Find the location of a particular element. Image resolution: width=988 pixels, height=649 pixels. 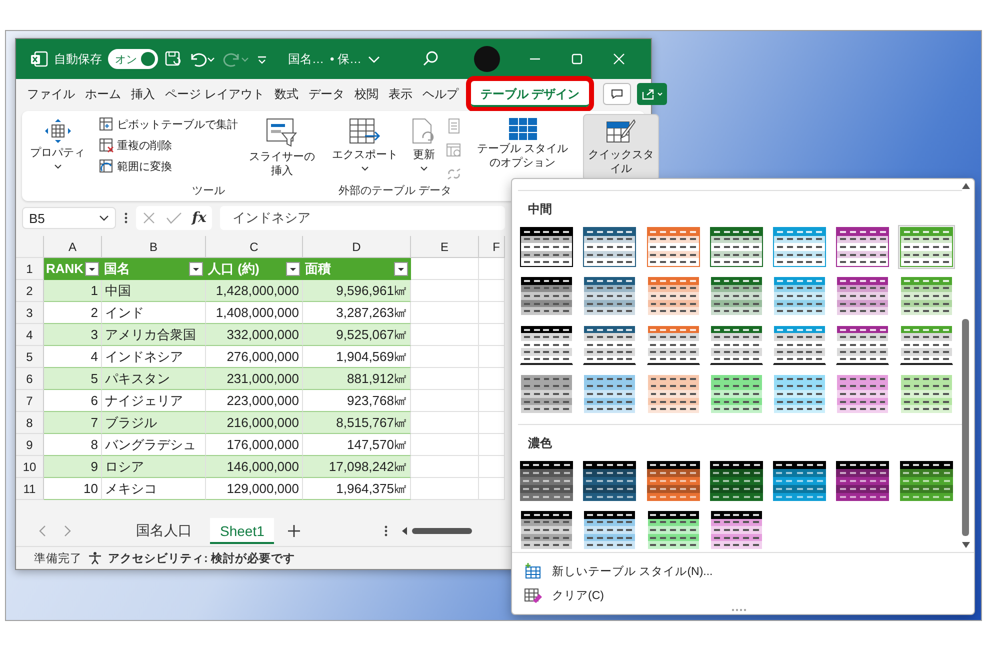

sheet-tab: Sheet1 is located at coordinates (242, 531).